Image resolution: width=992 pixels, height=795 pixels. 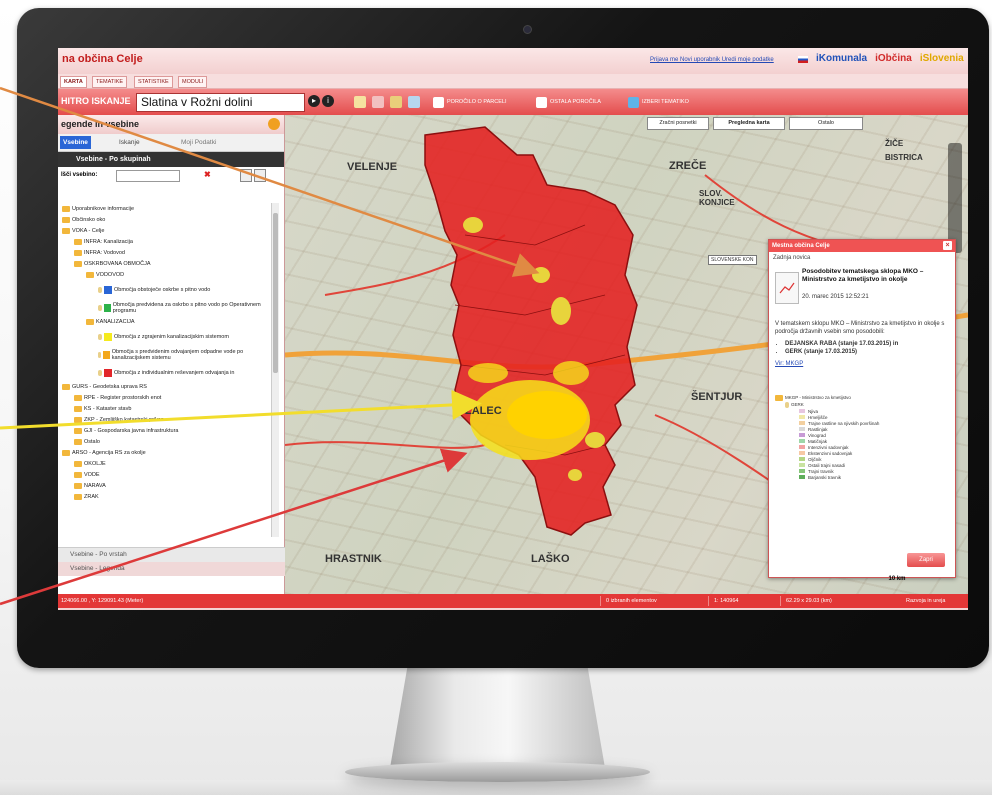 What do you see at coordinates (102, 409) in the screenshot?
I see `tree-item: KS - Kataster stavb` at bounding box center [102, 409].